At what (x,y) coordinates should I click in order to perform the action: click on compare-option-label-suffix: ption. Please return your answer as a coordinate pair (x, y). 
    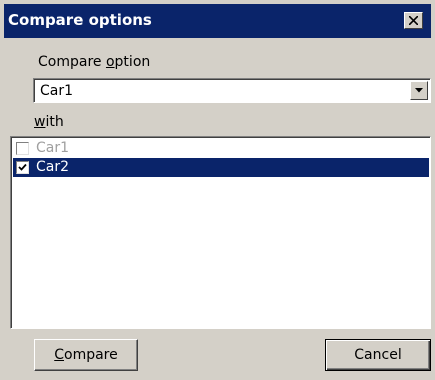
    Looking at the image, I should click on (132, 62).